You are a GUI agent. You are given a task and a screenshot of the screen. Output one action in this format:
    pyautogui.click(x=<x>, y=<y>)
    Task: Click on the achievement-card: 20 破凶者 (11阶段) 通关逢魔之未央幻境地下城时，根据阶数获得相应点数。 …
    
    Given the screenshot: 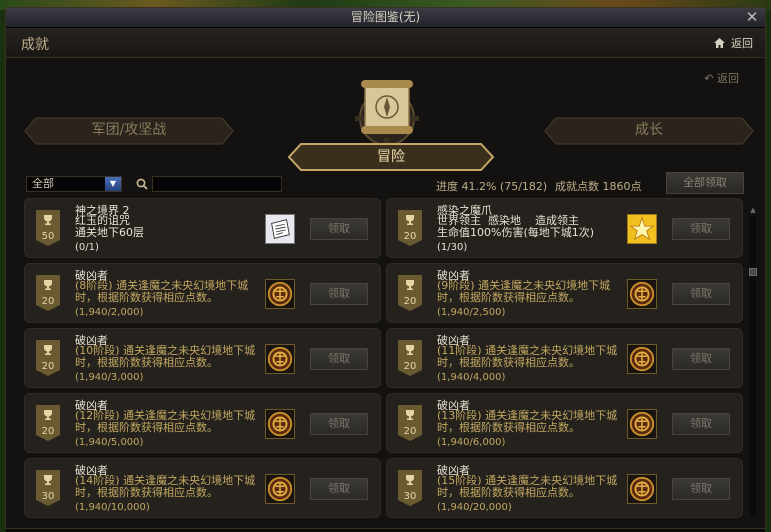 What is the action you would take?
    pyautogui.click(x=564, y=358)
    